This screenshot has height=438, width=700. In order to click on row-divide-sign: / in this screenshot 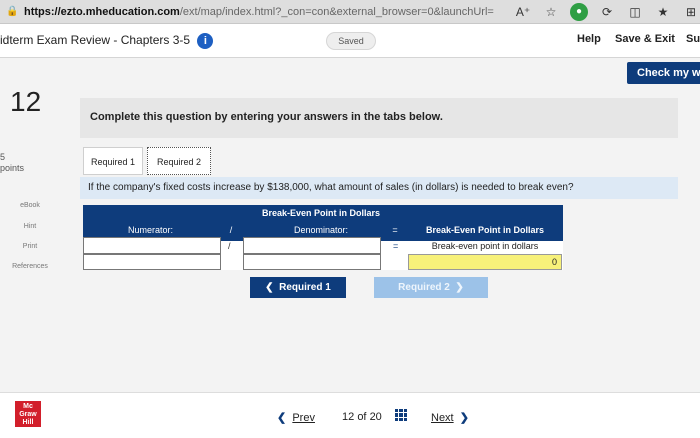, I will do `click(229, 246)`.